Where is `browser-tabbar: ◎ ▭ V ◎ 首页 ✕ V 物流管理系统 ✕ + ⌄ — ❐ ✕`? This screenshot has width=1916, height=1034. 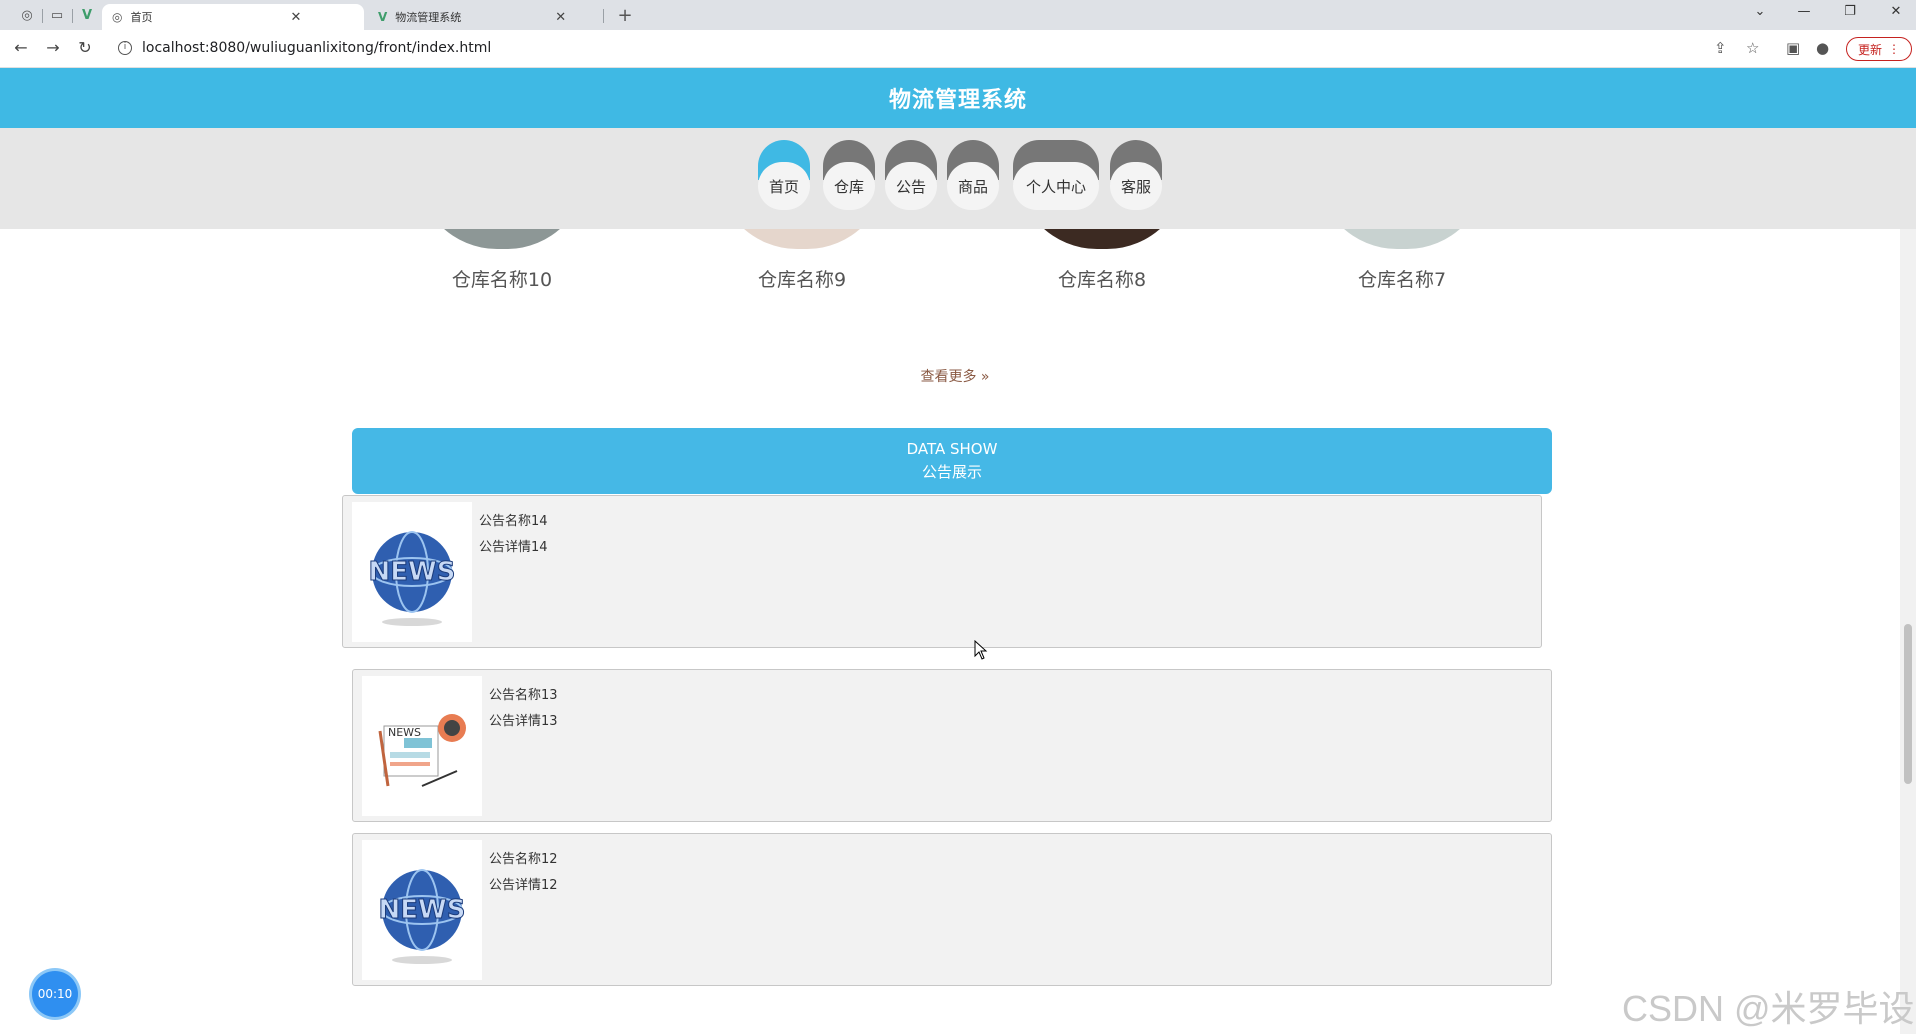 browser-tabbar: ◎ ▭ V ◎ 首页 ✕ V 物流管理系统 ✕ + ⌄ — ❐ ✕ is located at coordinates (958, 15).